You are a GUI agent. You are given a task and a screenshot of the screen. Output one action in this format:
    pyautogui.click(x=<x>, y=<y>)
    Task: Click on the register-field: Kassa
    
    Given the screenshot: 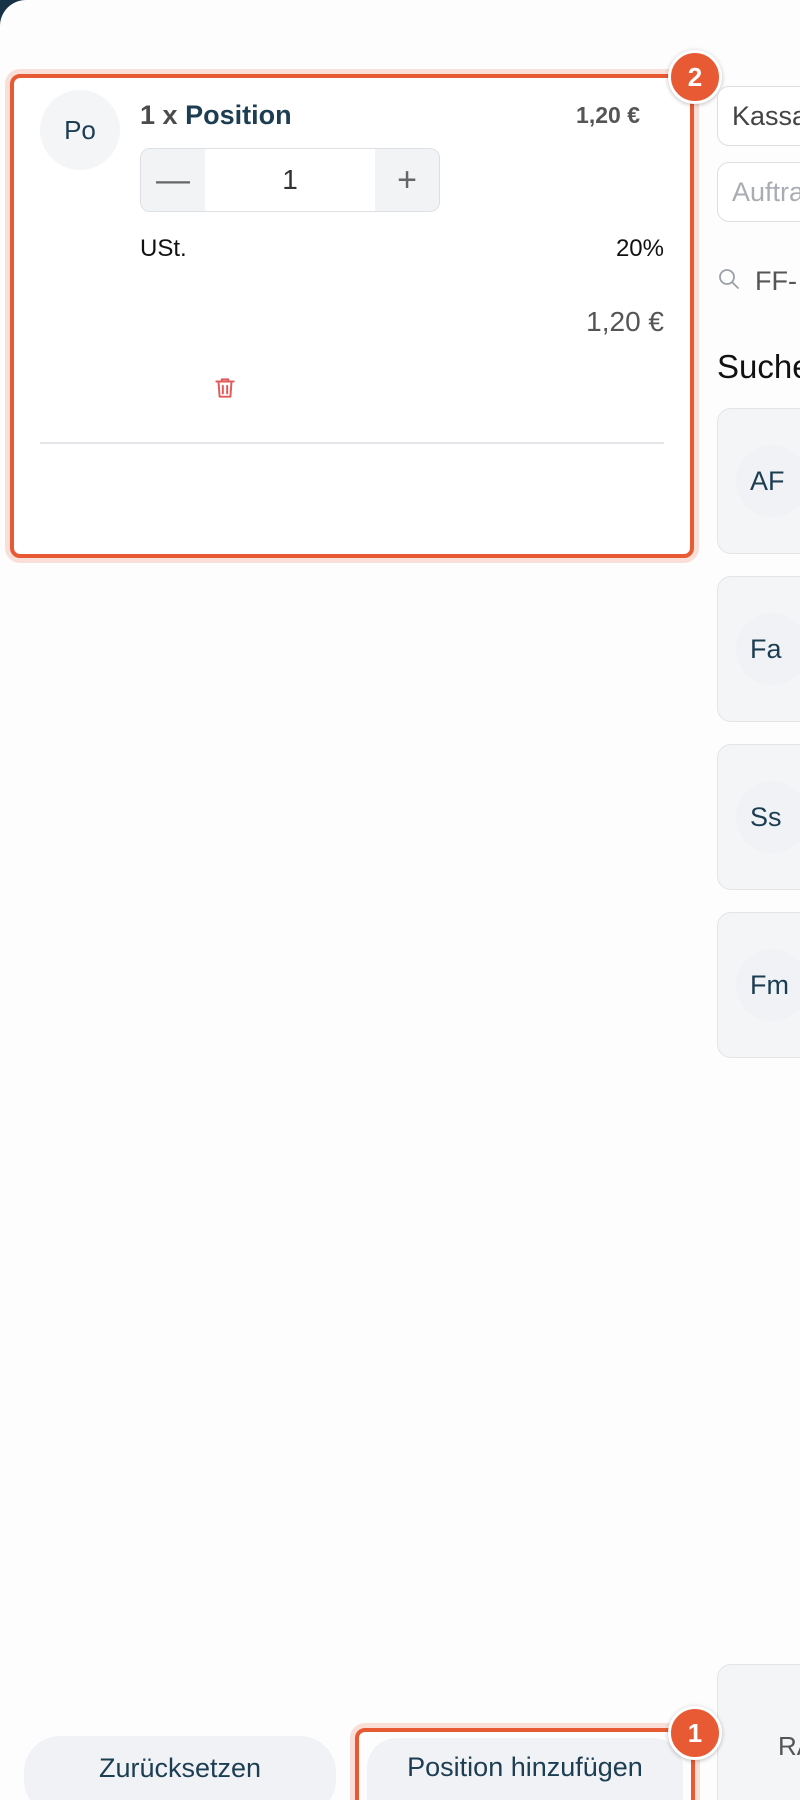 What is the action you would take?
    pyautogui.click(x=758, y=116)
    